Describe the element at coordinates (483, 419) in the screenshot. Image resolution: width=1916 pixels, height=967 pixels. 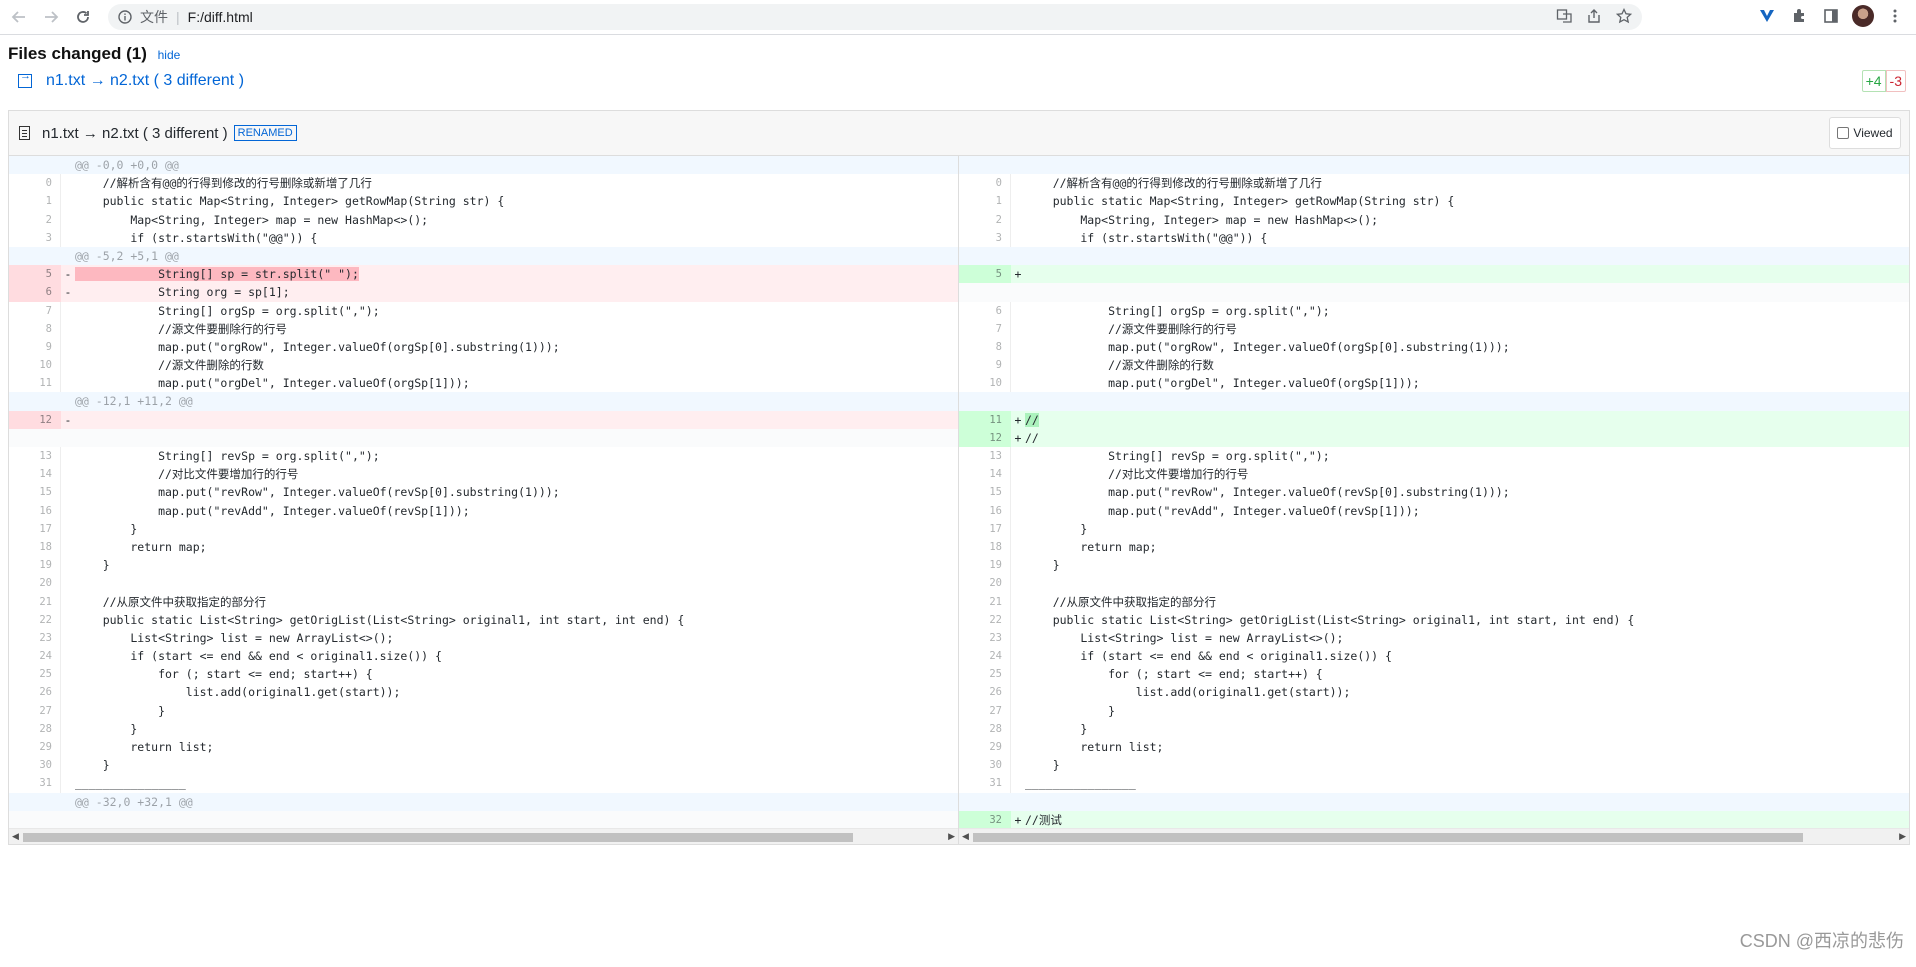
I see `diff-line: 12-` at that location.